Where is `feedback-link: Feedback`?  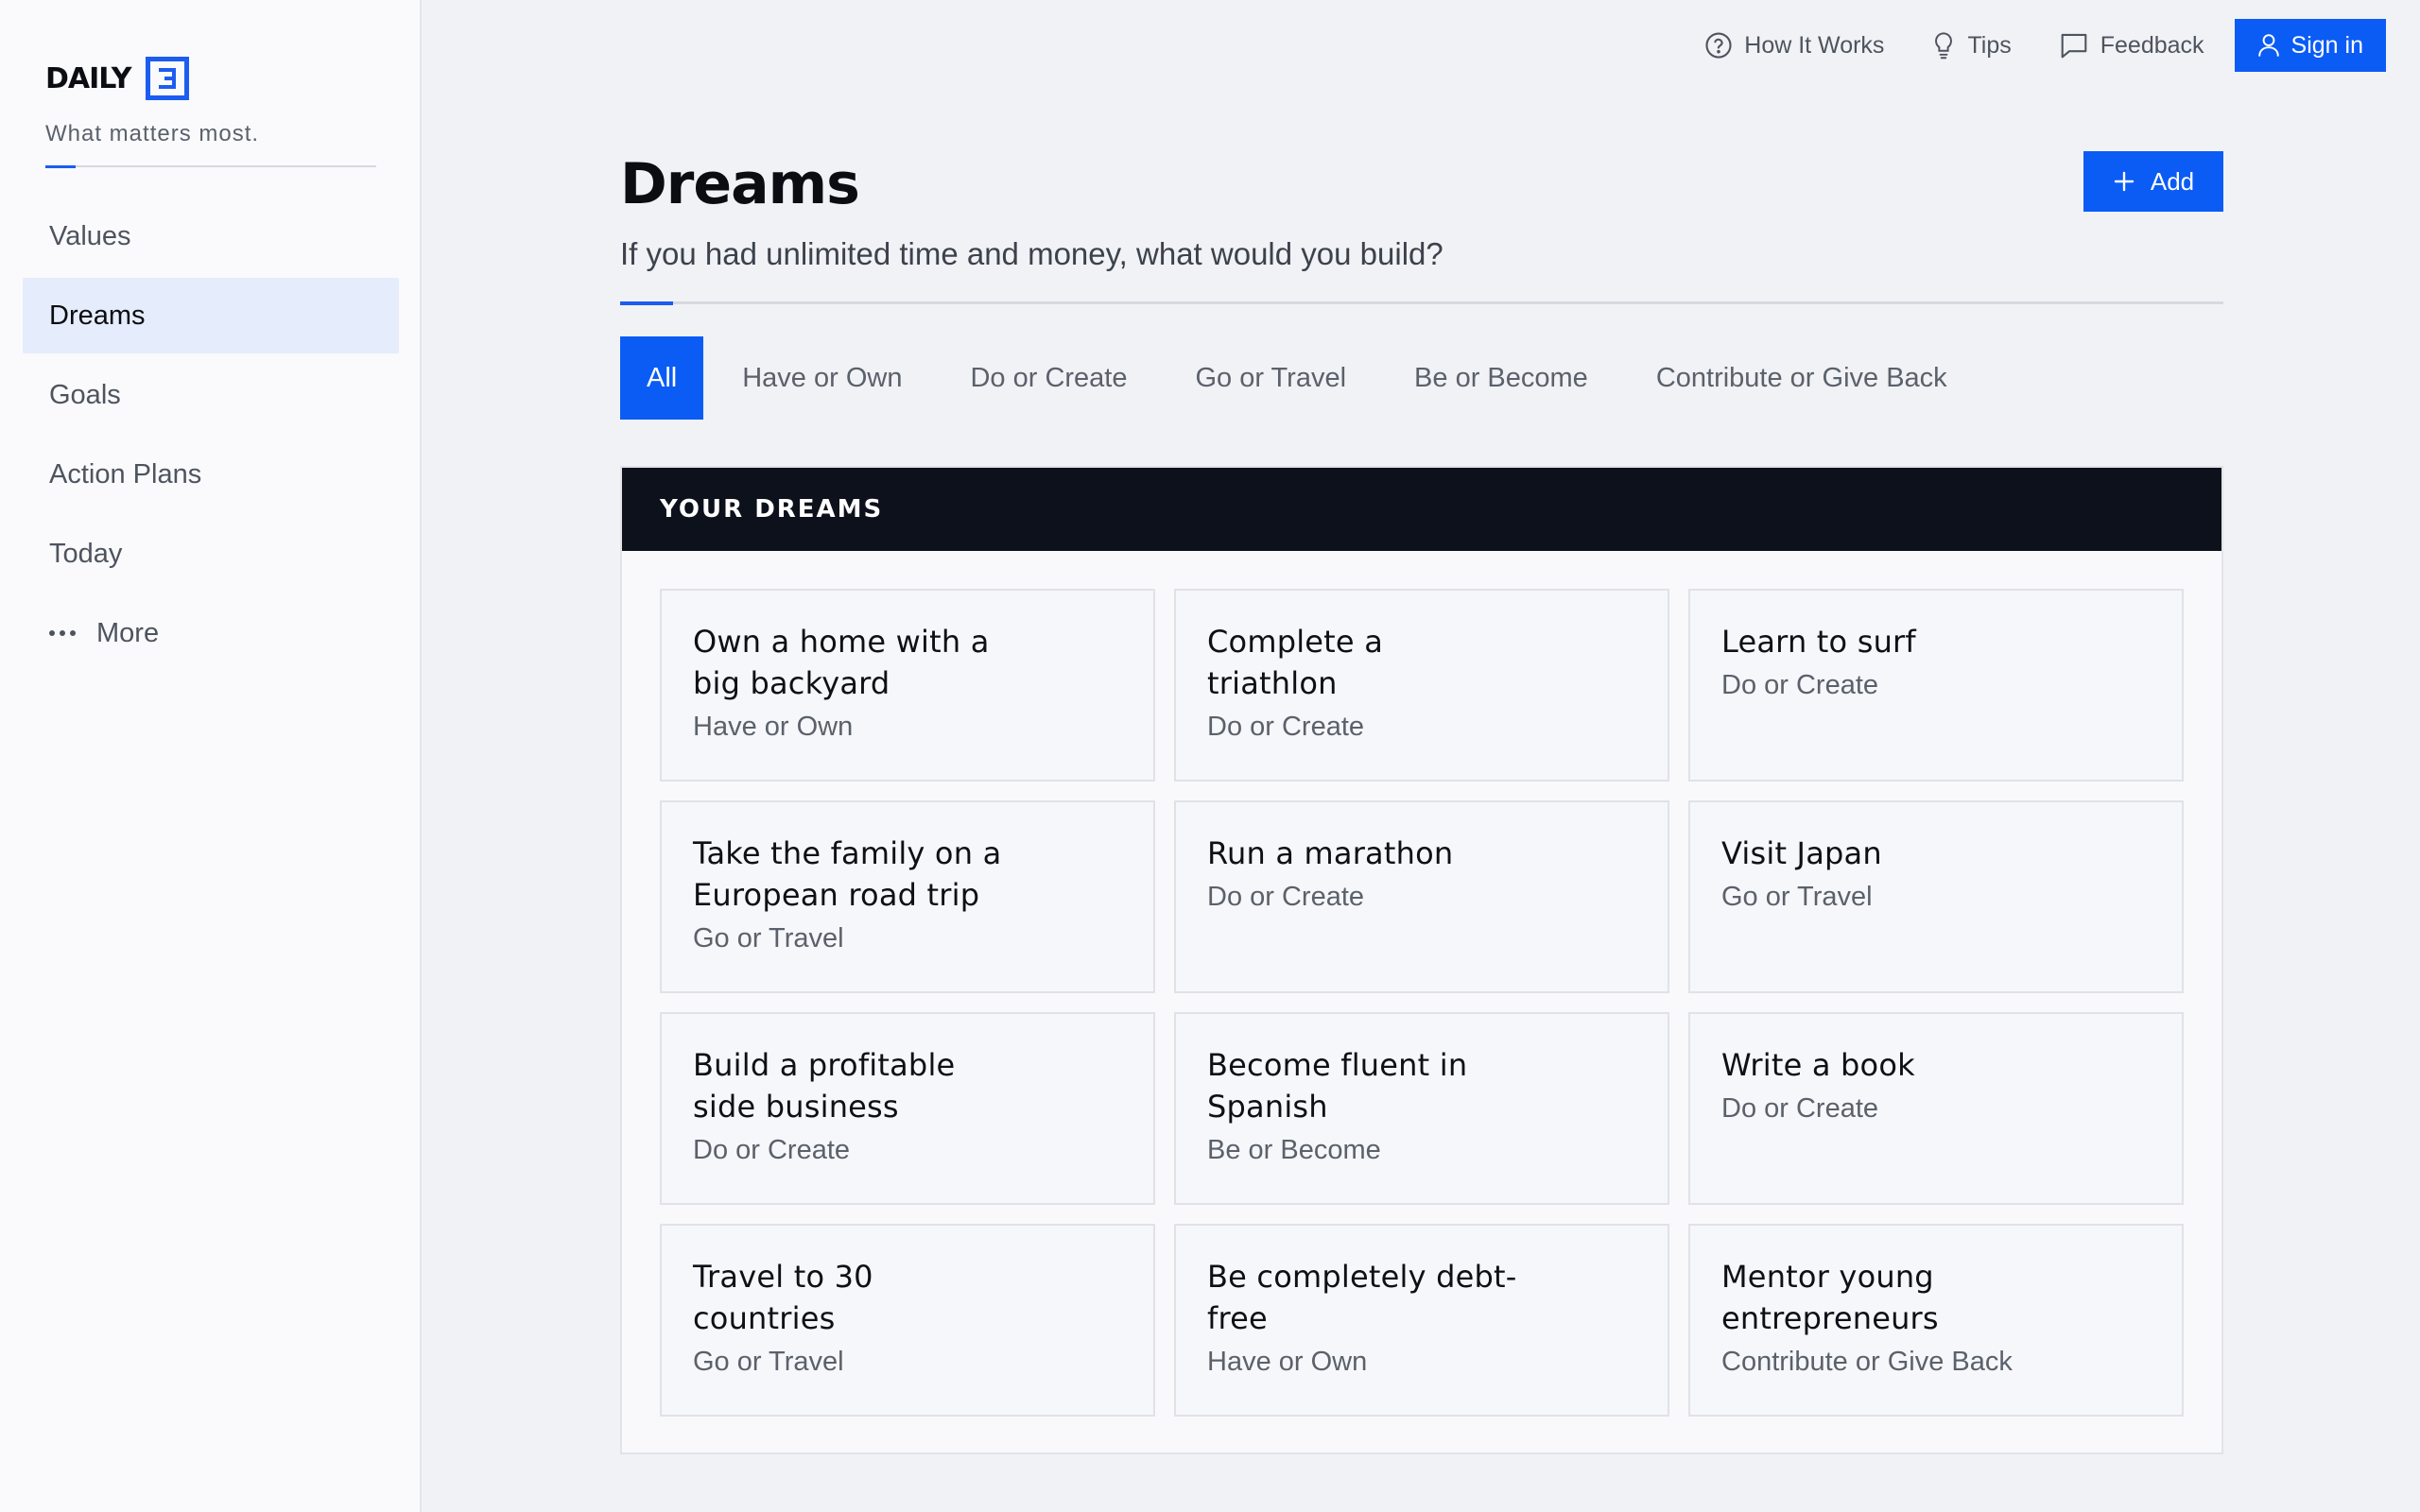 feedback-link: Feedback is located at coordinates (2131, 45).